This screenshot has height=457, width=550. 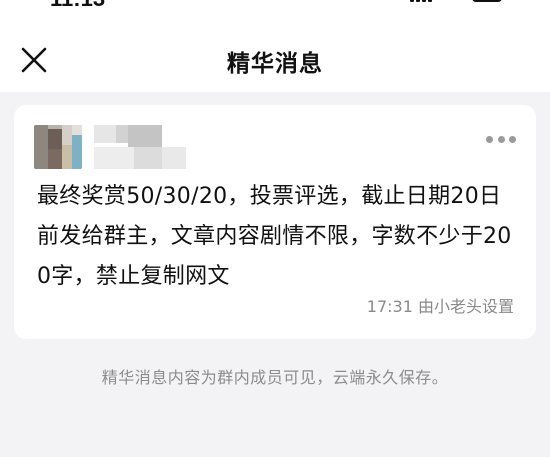 I want to click on status-time: 11:13, so click(x=77, y=6).